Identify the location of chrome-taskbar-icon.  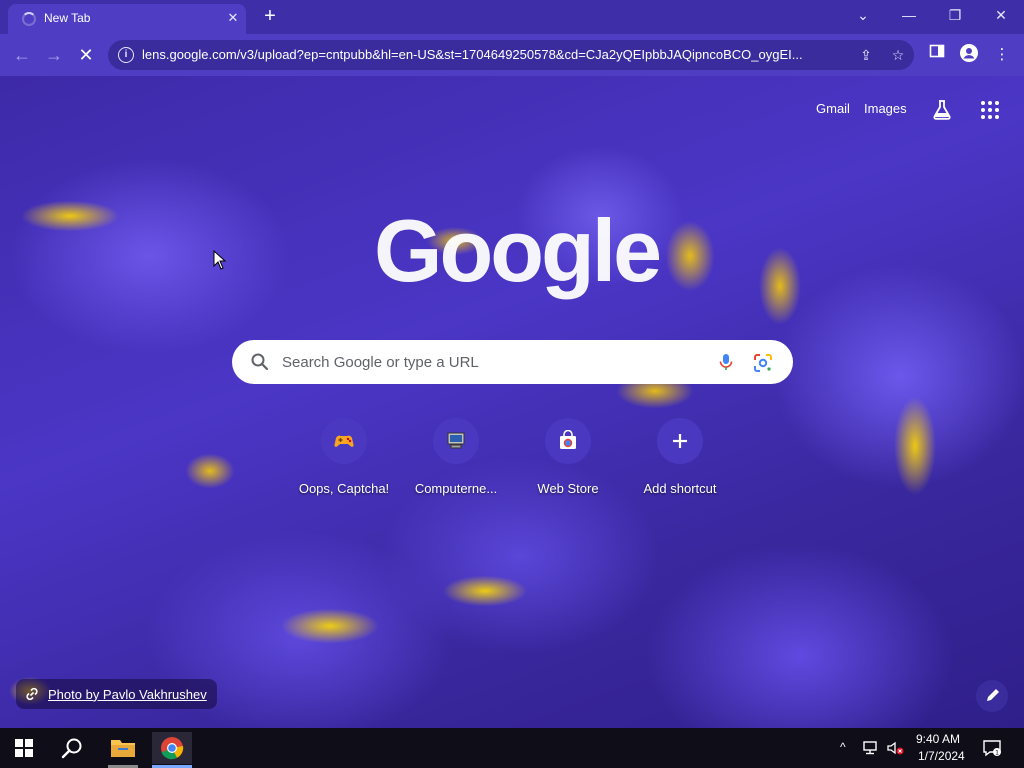
(172, 748).